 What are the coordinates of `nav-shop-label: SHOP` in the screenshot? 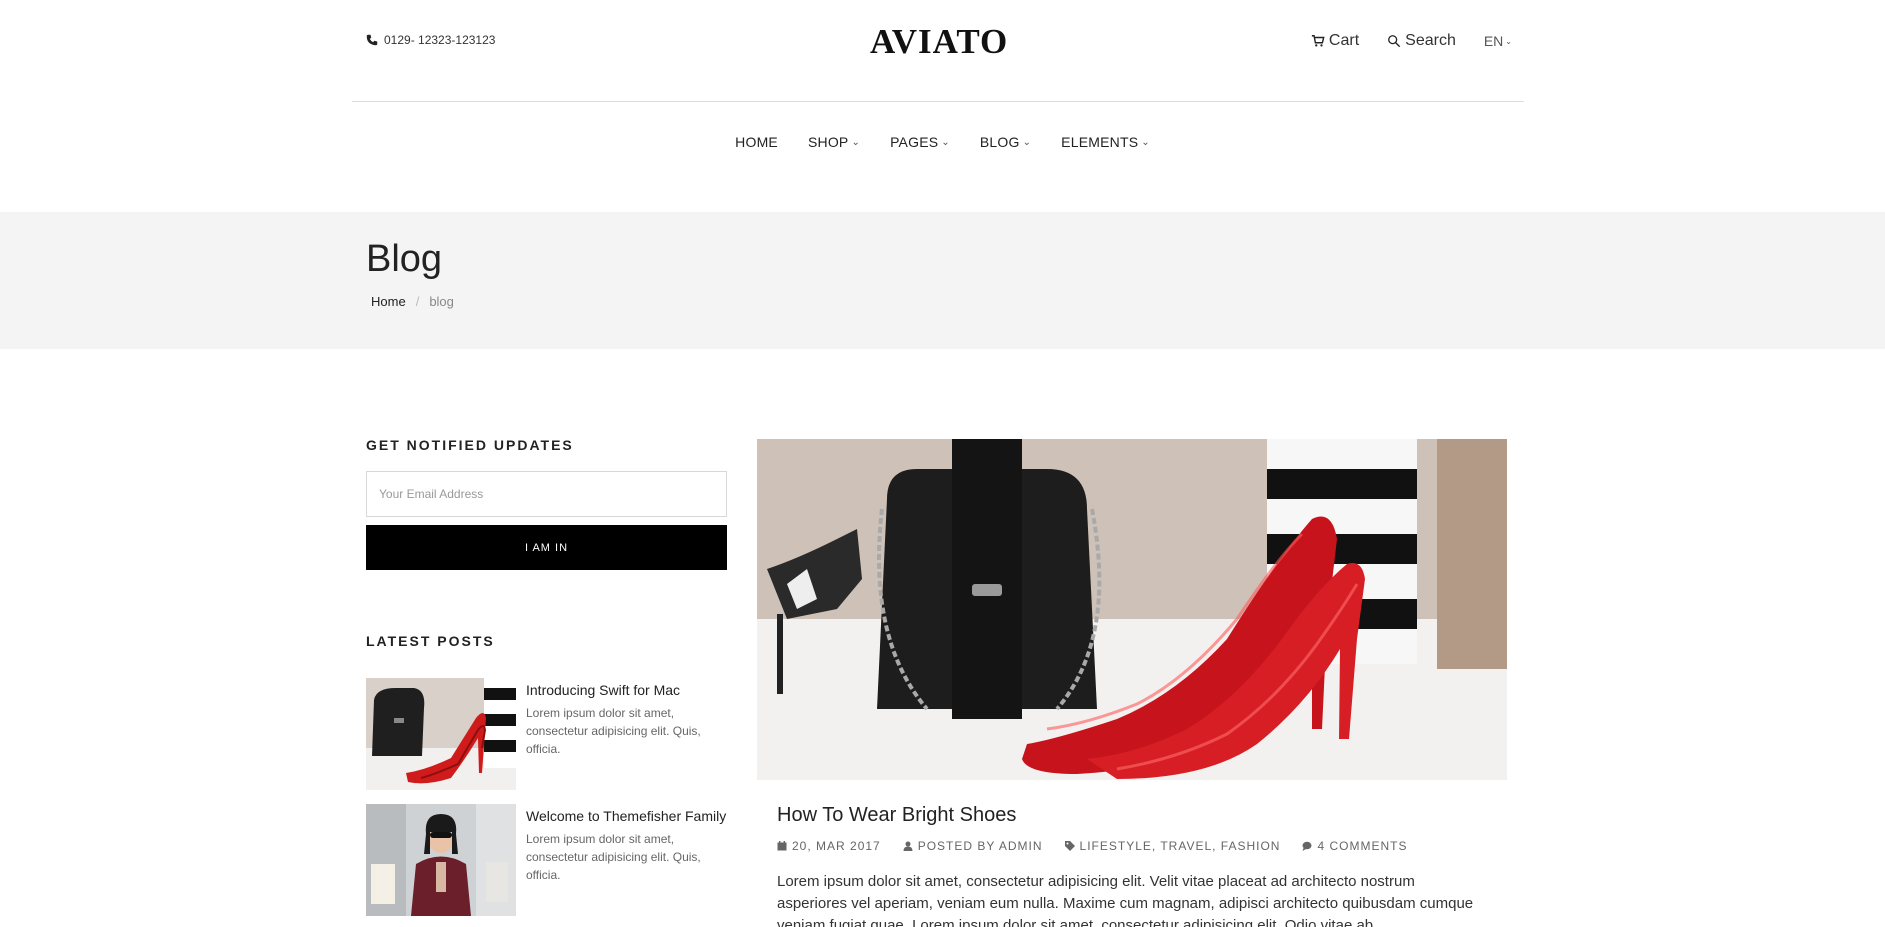 It's located at (828, 142).